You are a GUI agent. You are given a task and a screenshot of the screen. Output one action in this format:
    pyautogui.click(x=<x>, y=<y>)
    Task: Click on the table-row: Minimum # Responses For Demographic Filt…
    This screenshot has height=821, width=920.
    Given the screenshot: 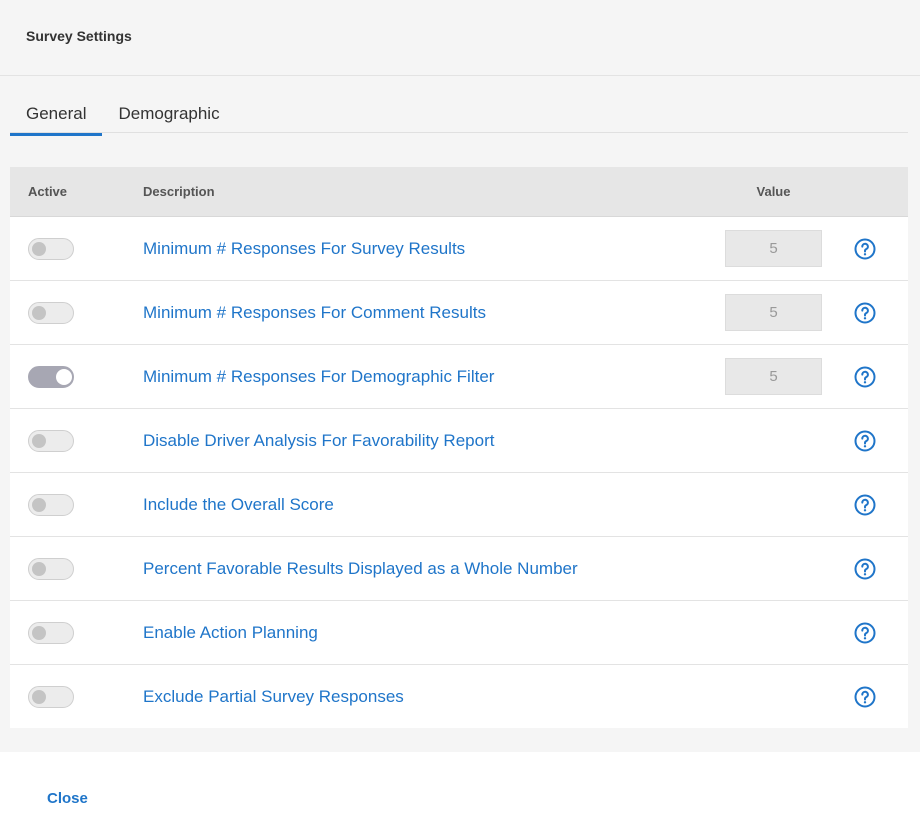 What is the action you would take?
    pyautogui.click(x=459, y=377)
    